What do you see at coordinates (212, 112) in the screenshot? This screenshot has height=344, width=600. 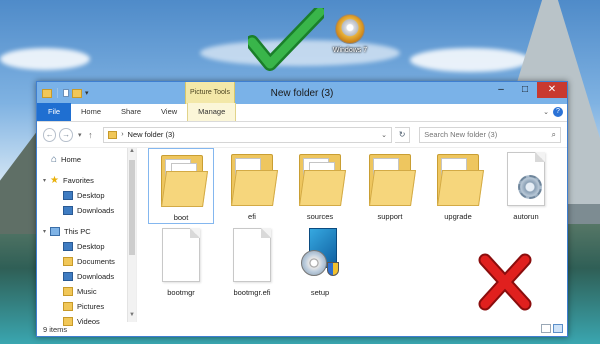 I see `tab-manage: Manage` at bounding box center [212, 112].